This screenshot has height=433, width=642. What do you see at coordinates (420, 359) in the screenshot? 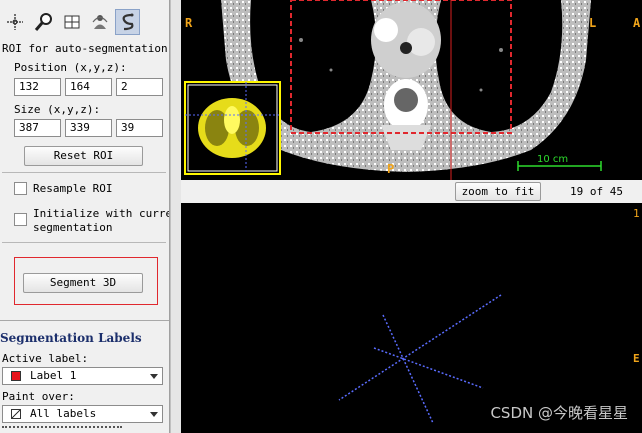
I see `3d-axes` at bounding box center [420, 359].